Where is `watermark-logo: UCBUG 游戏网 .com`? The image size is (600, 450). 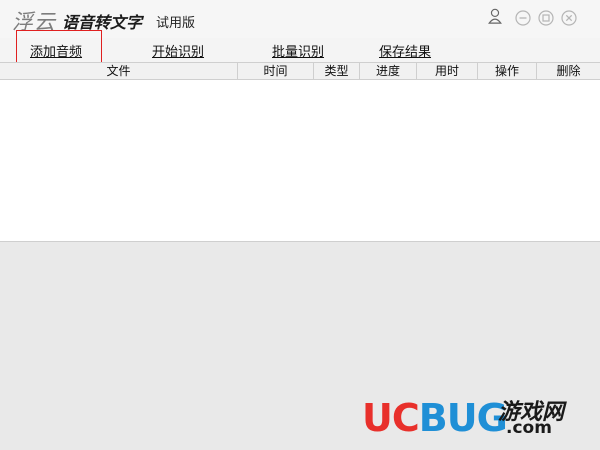
watermark-logo: UCBUG 游戏网 .com is located at coordinates (477, 417).